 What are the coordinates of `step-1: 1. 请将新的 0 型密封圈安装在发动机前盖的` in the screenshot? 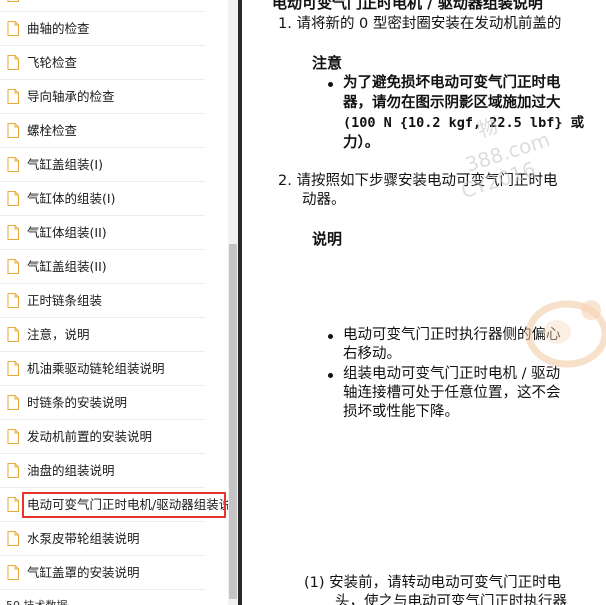 It's located at (420, 24).